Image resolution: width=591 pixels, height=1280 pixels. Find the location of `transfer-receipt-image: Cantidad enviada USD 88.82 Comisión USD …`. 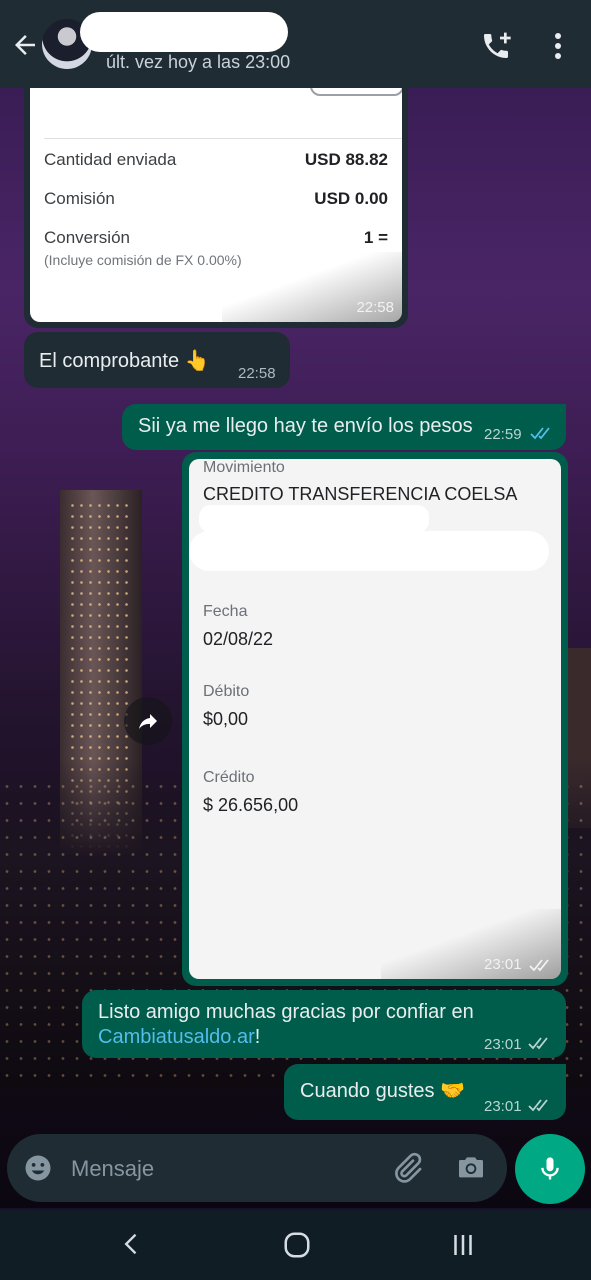

transfer-receipt-image: Cantidad enviada USD 88.82 Comisión USD … is located at coordinates (216, 202).